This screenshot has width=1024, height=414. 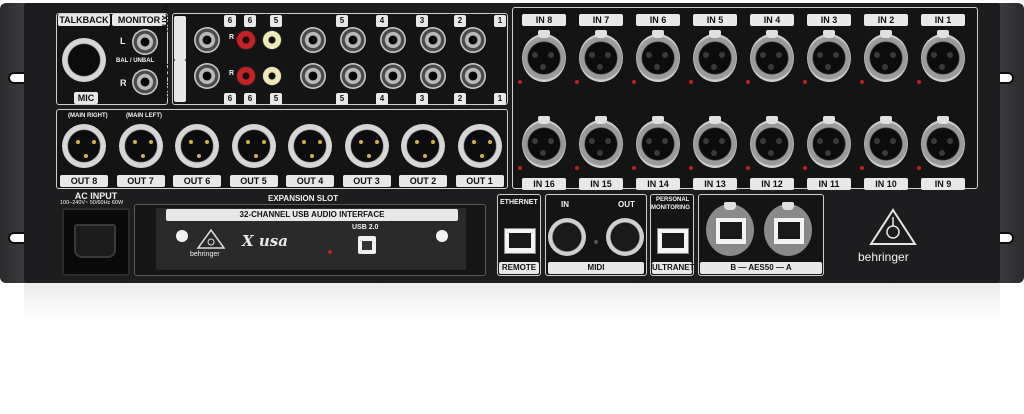 What do you see at coordinates (144, 116) in the screenshot?
I see `main-left-label: (MAIN LEFT)` at bounding box center [144, 116].